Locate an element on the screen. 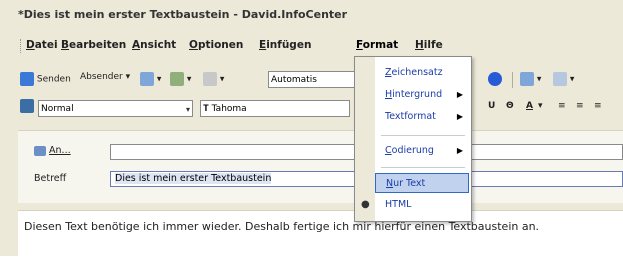 The height and width of the screenshot is (257, 623). auto-select: Automatis is located at coordinates (313, 79).